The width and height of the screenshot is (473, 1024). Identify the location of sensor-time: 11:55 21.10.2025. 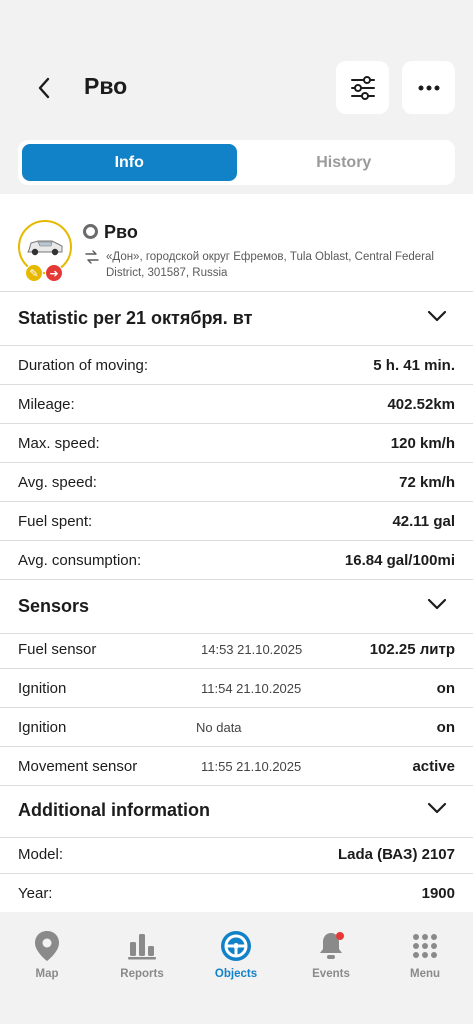
(251, 766).